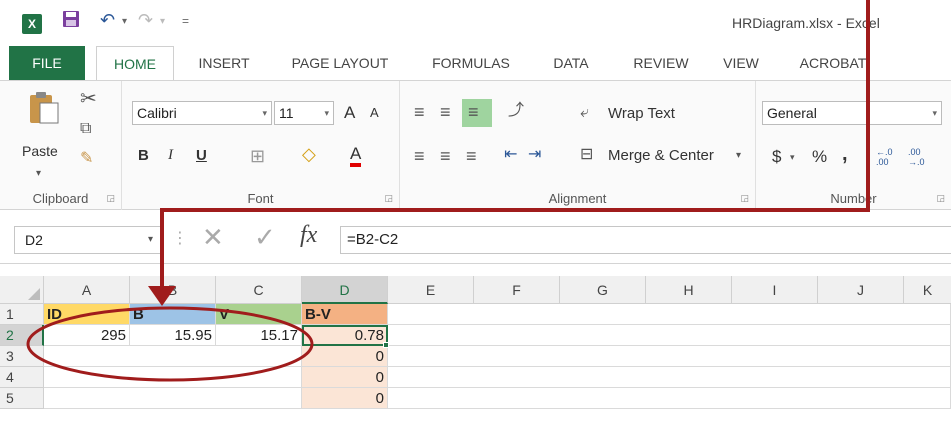 This screenshot has width=951, height=434. Describe the element at coordinates (87, 314) in the screenshot. I see `cell-a1: ID` at that location.